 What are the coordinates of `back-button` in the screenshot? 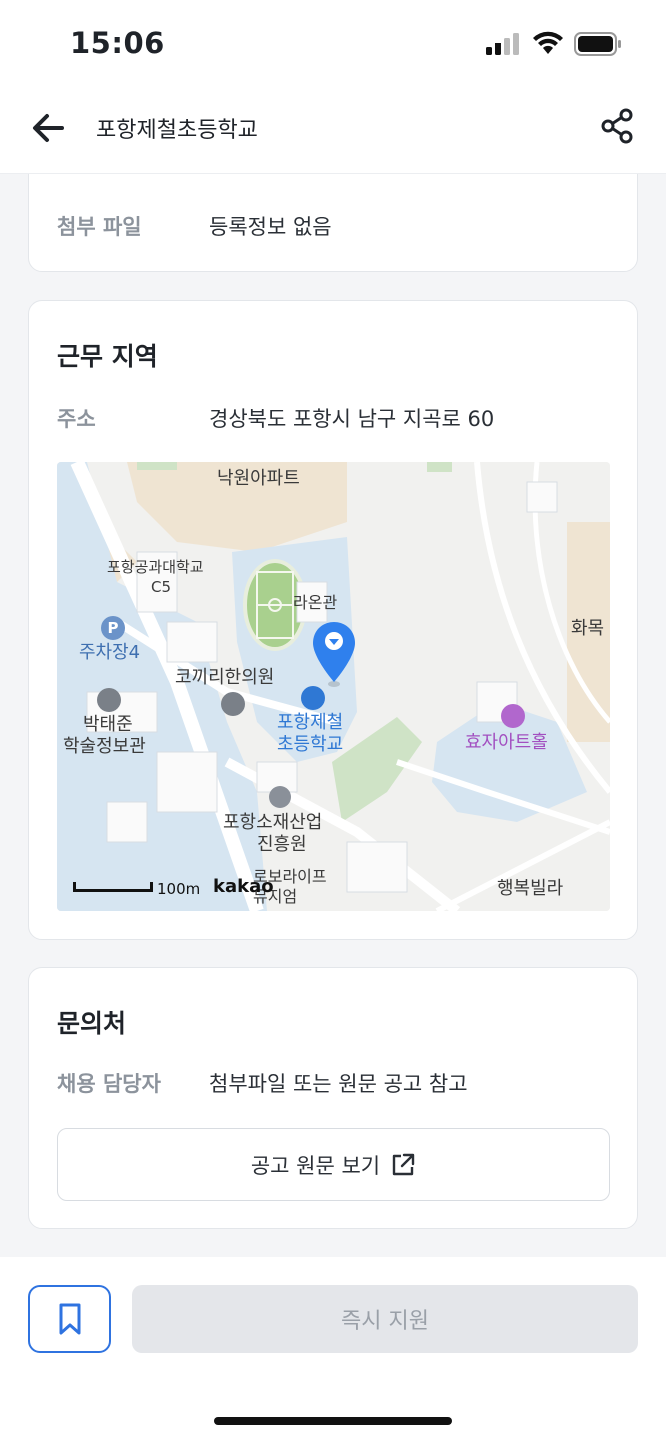 It's located at (48, 128).